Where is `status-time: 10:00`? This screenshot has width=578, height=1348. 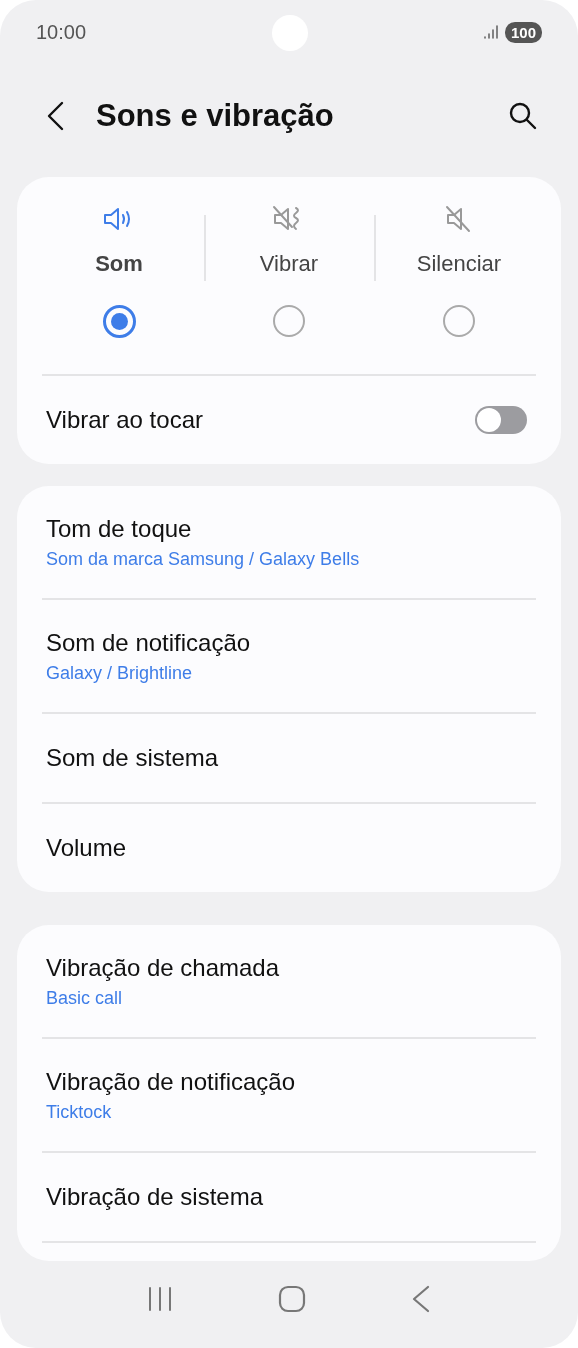
status-time: 10:00 is located at coordinates (61, 32).